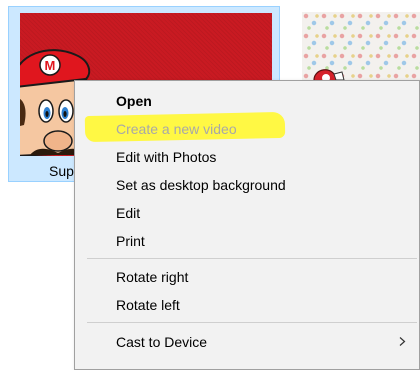 This screenshot has width=420, height=370. What do you see at coordinates (134, 101) in the screenshot?
I see `menu-item-label: Open` at bounding box center [134, 101].